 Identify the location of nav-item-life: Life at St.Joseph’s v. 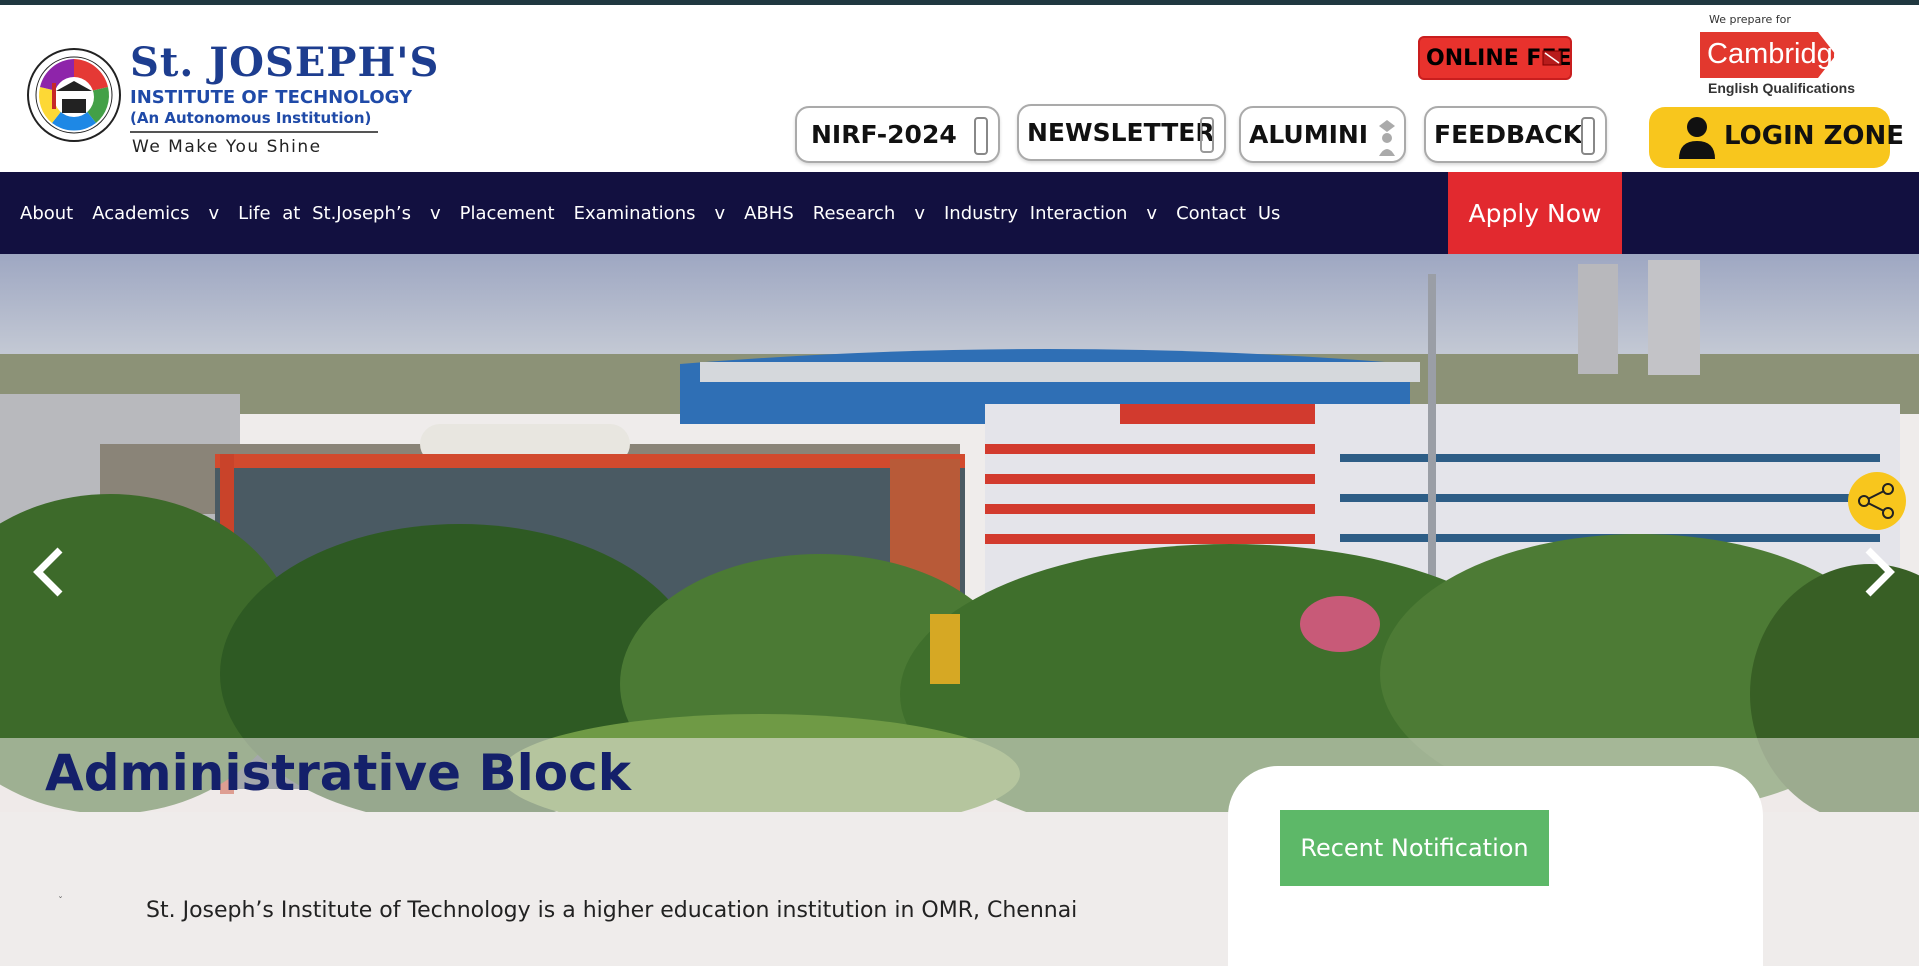
(339, 213).